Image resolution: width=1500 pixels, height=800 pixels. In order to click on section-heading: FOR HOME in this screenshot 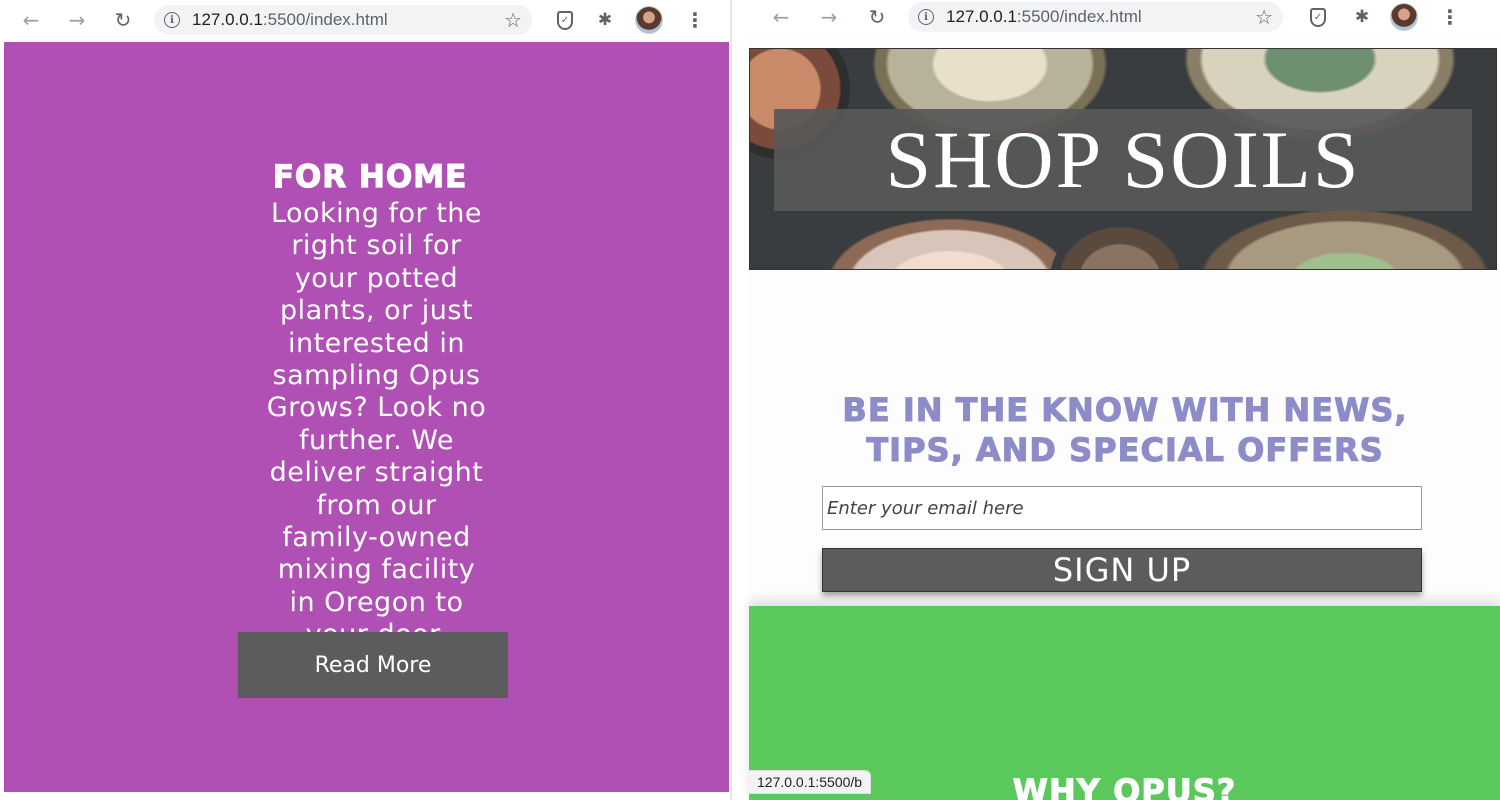, I will do `click(370, 176)`.